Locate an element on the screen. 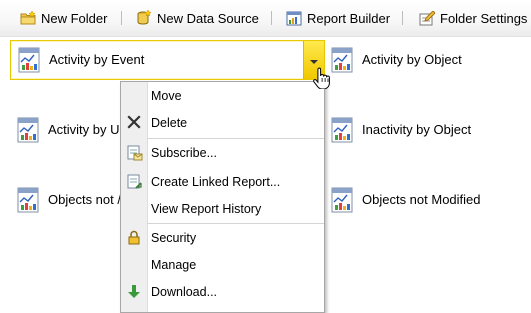 Image resolution: width=531 pixels, height=313 pixels. menu-item-label: Delete is located at coordinates (169, 123).